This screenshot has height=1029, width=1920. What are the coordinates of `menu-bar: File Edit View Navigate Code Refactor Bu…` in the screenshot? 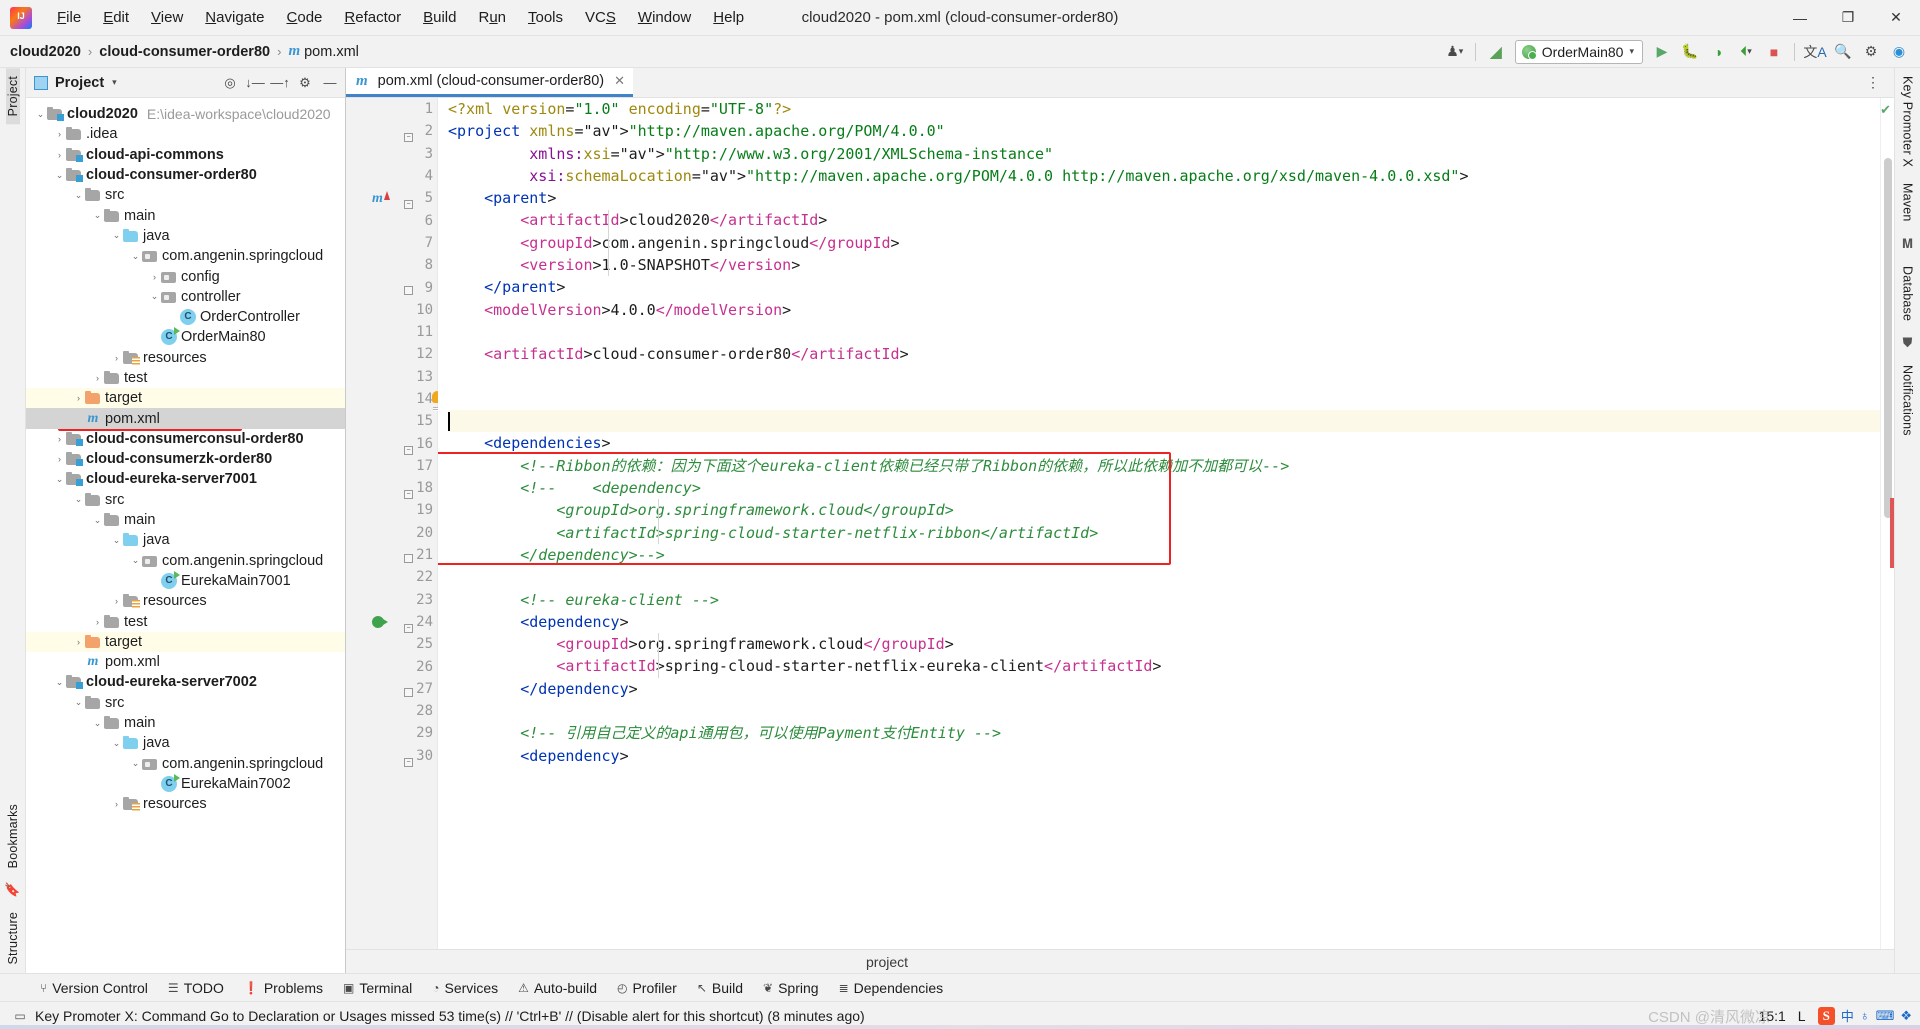 It's located at (400, 17).